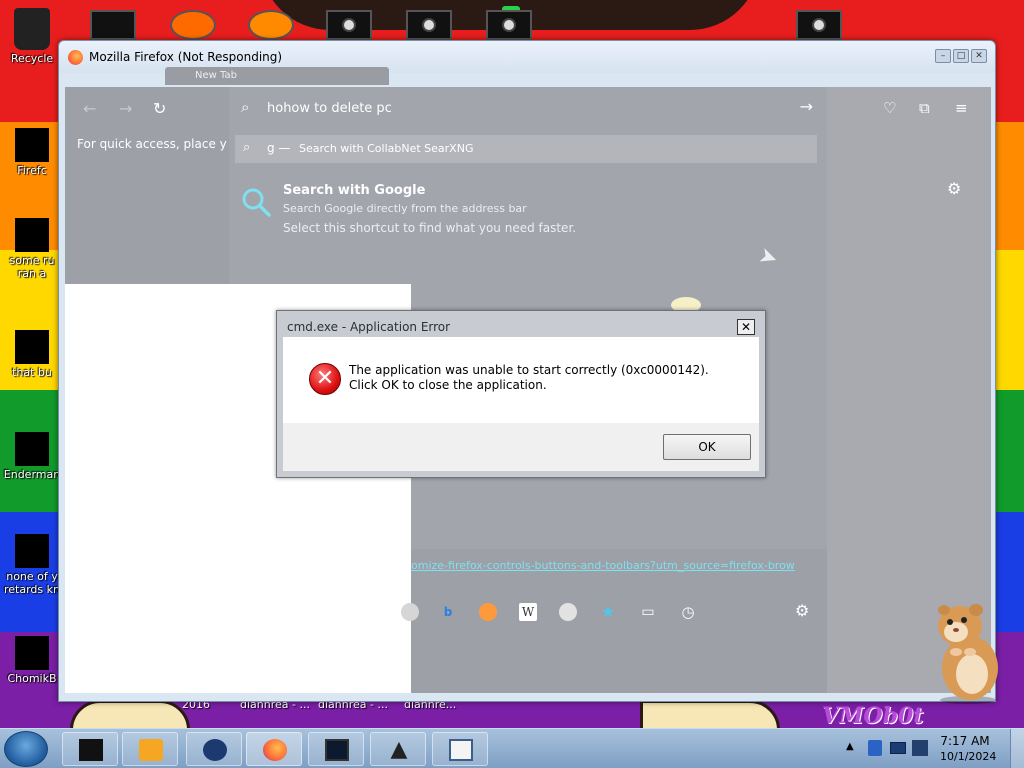  What do you see at coordinates (32, 29) in the screenshot?
I see `recycle-bin-icon` at bounding box center [32, 29].